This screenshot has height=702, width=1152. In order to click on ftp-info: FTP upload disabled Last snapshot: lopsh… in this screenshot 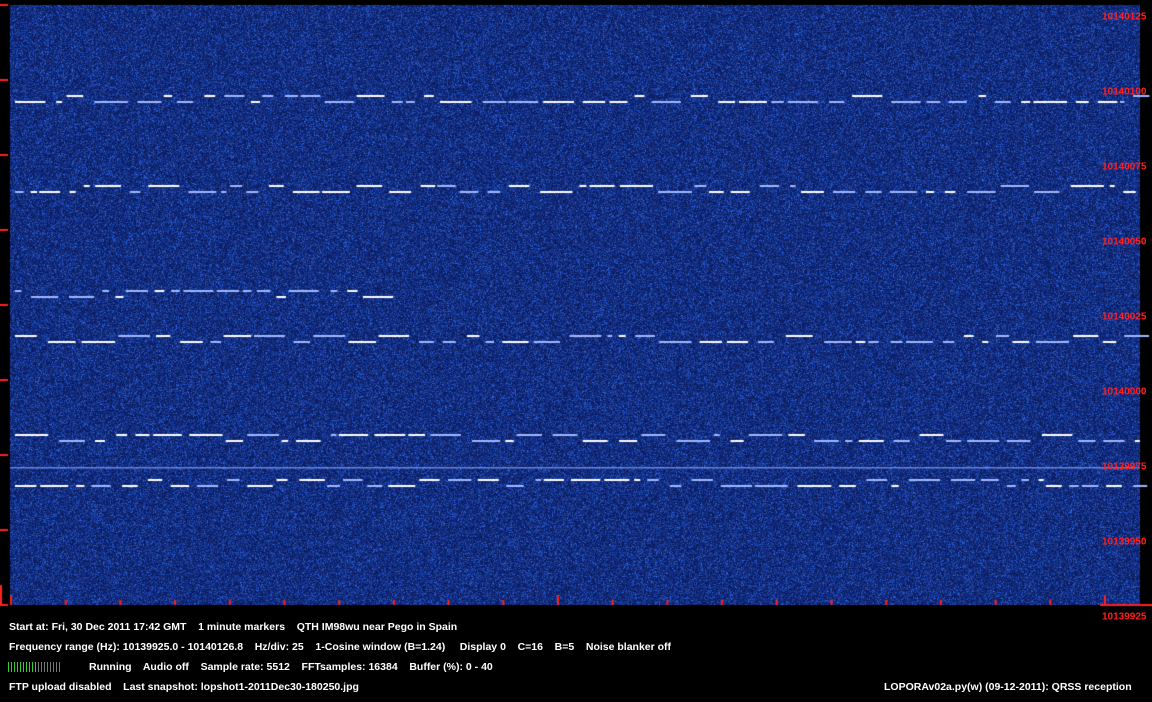, I will do `click(184, 687)`.